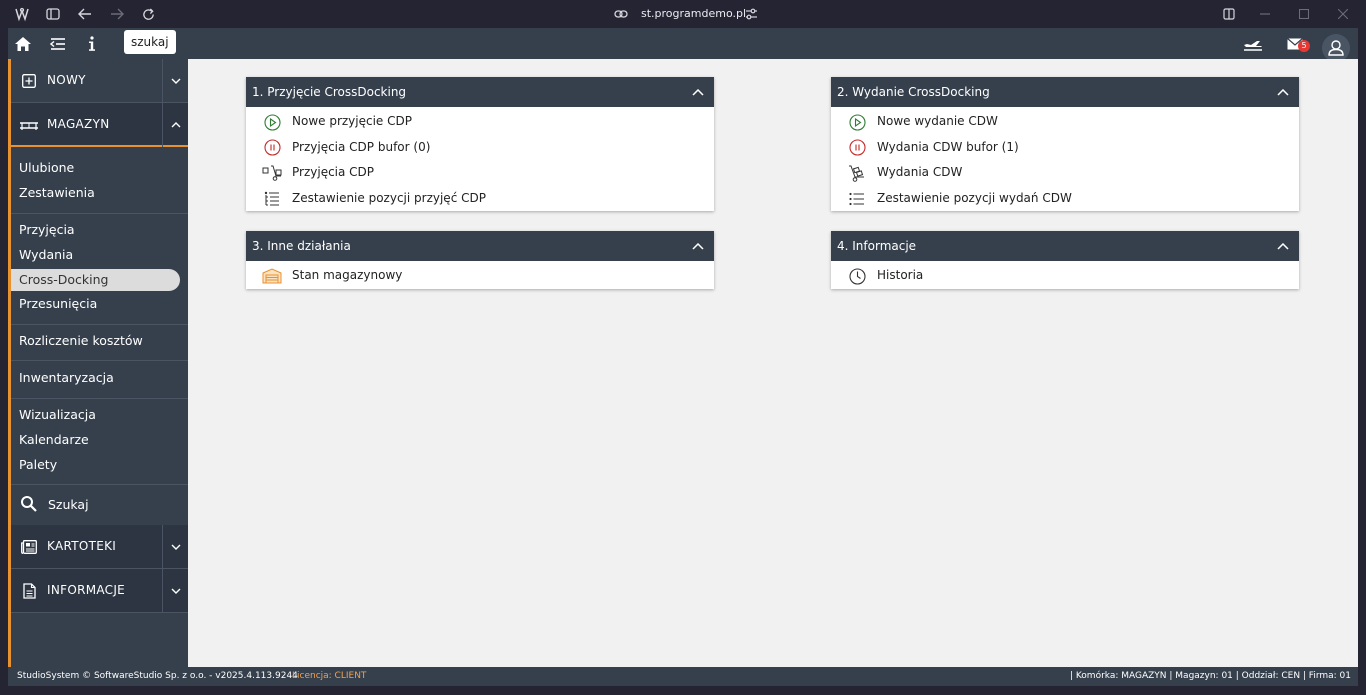  Describe the element at coordinates (86, 590) in the screenshot. I see `sidebar-section-label: INFORMACJE` at that location.